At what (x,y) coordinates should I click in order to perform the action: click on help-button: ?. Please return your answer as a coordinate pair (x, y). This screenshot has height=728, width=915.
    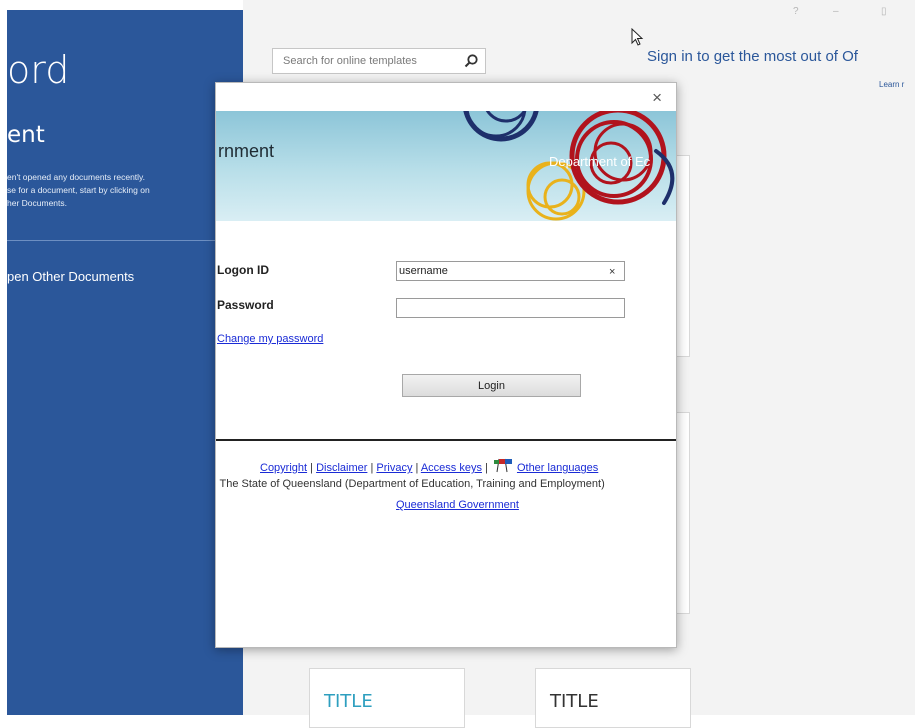
    Looking at the image, I should click on (796, 11).